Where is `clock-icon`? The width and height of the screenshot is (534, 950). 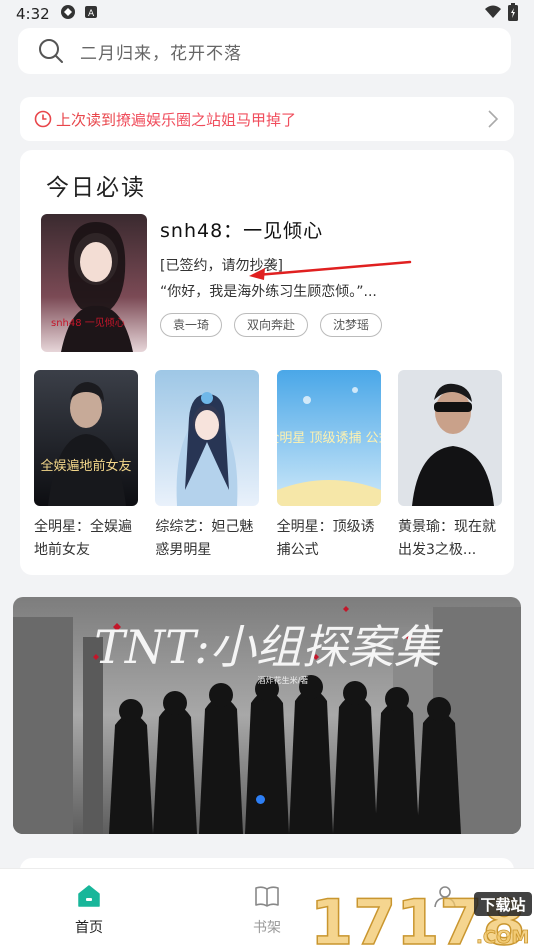 clock-icon is located at coordinates (43, 119).